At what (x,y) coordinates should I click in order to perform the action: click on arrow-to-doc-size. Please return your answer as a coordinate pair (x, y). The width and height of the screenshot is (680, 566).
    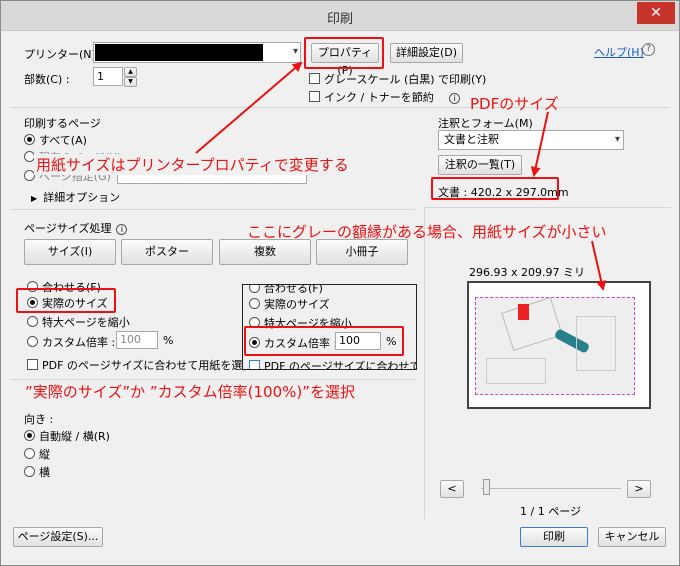
    Looking at the image, I should click on (539, 144).